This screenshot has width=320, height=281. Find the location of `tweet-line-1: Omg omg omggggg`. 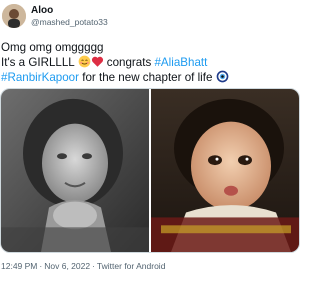

tweet-line-1: Omg omg omggggg is located at coordinates (52, 47).